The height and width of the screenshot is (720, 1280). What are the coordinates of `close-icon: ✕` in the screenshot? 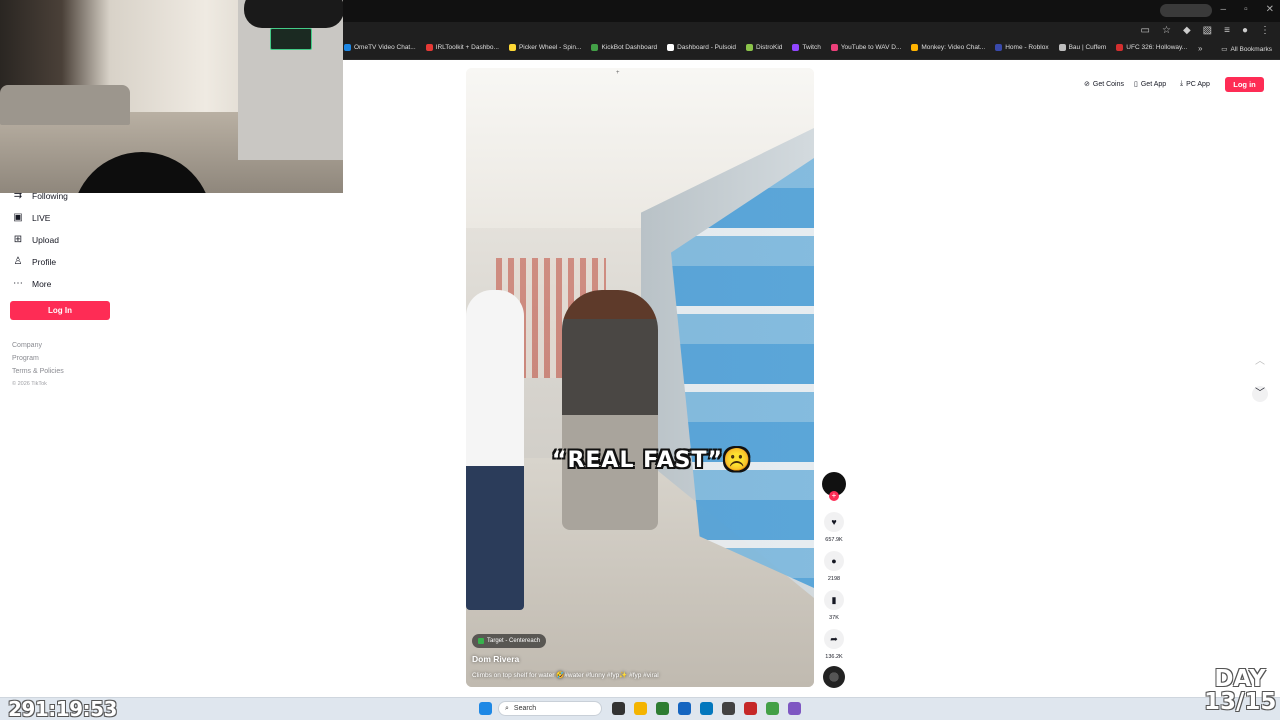 It's located at (1270, 9).